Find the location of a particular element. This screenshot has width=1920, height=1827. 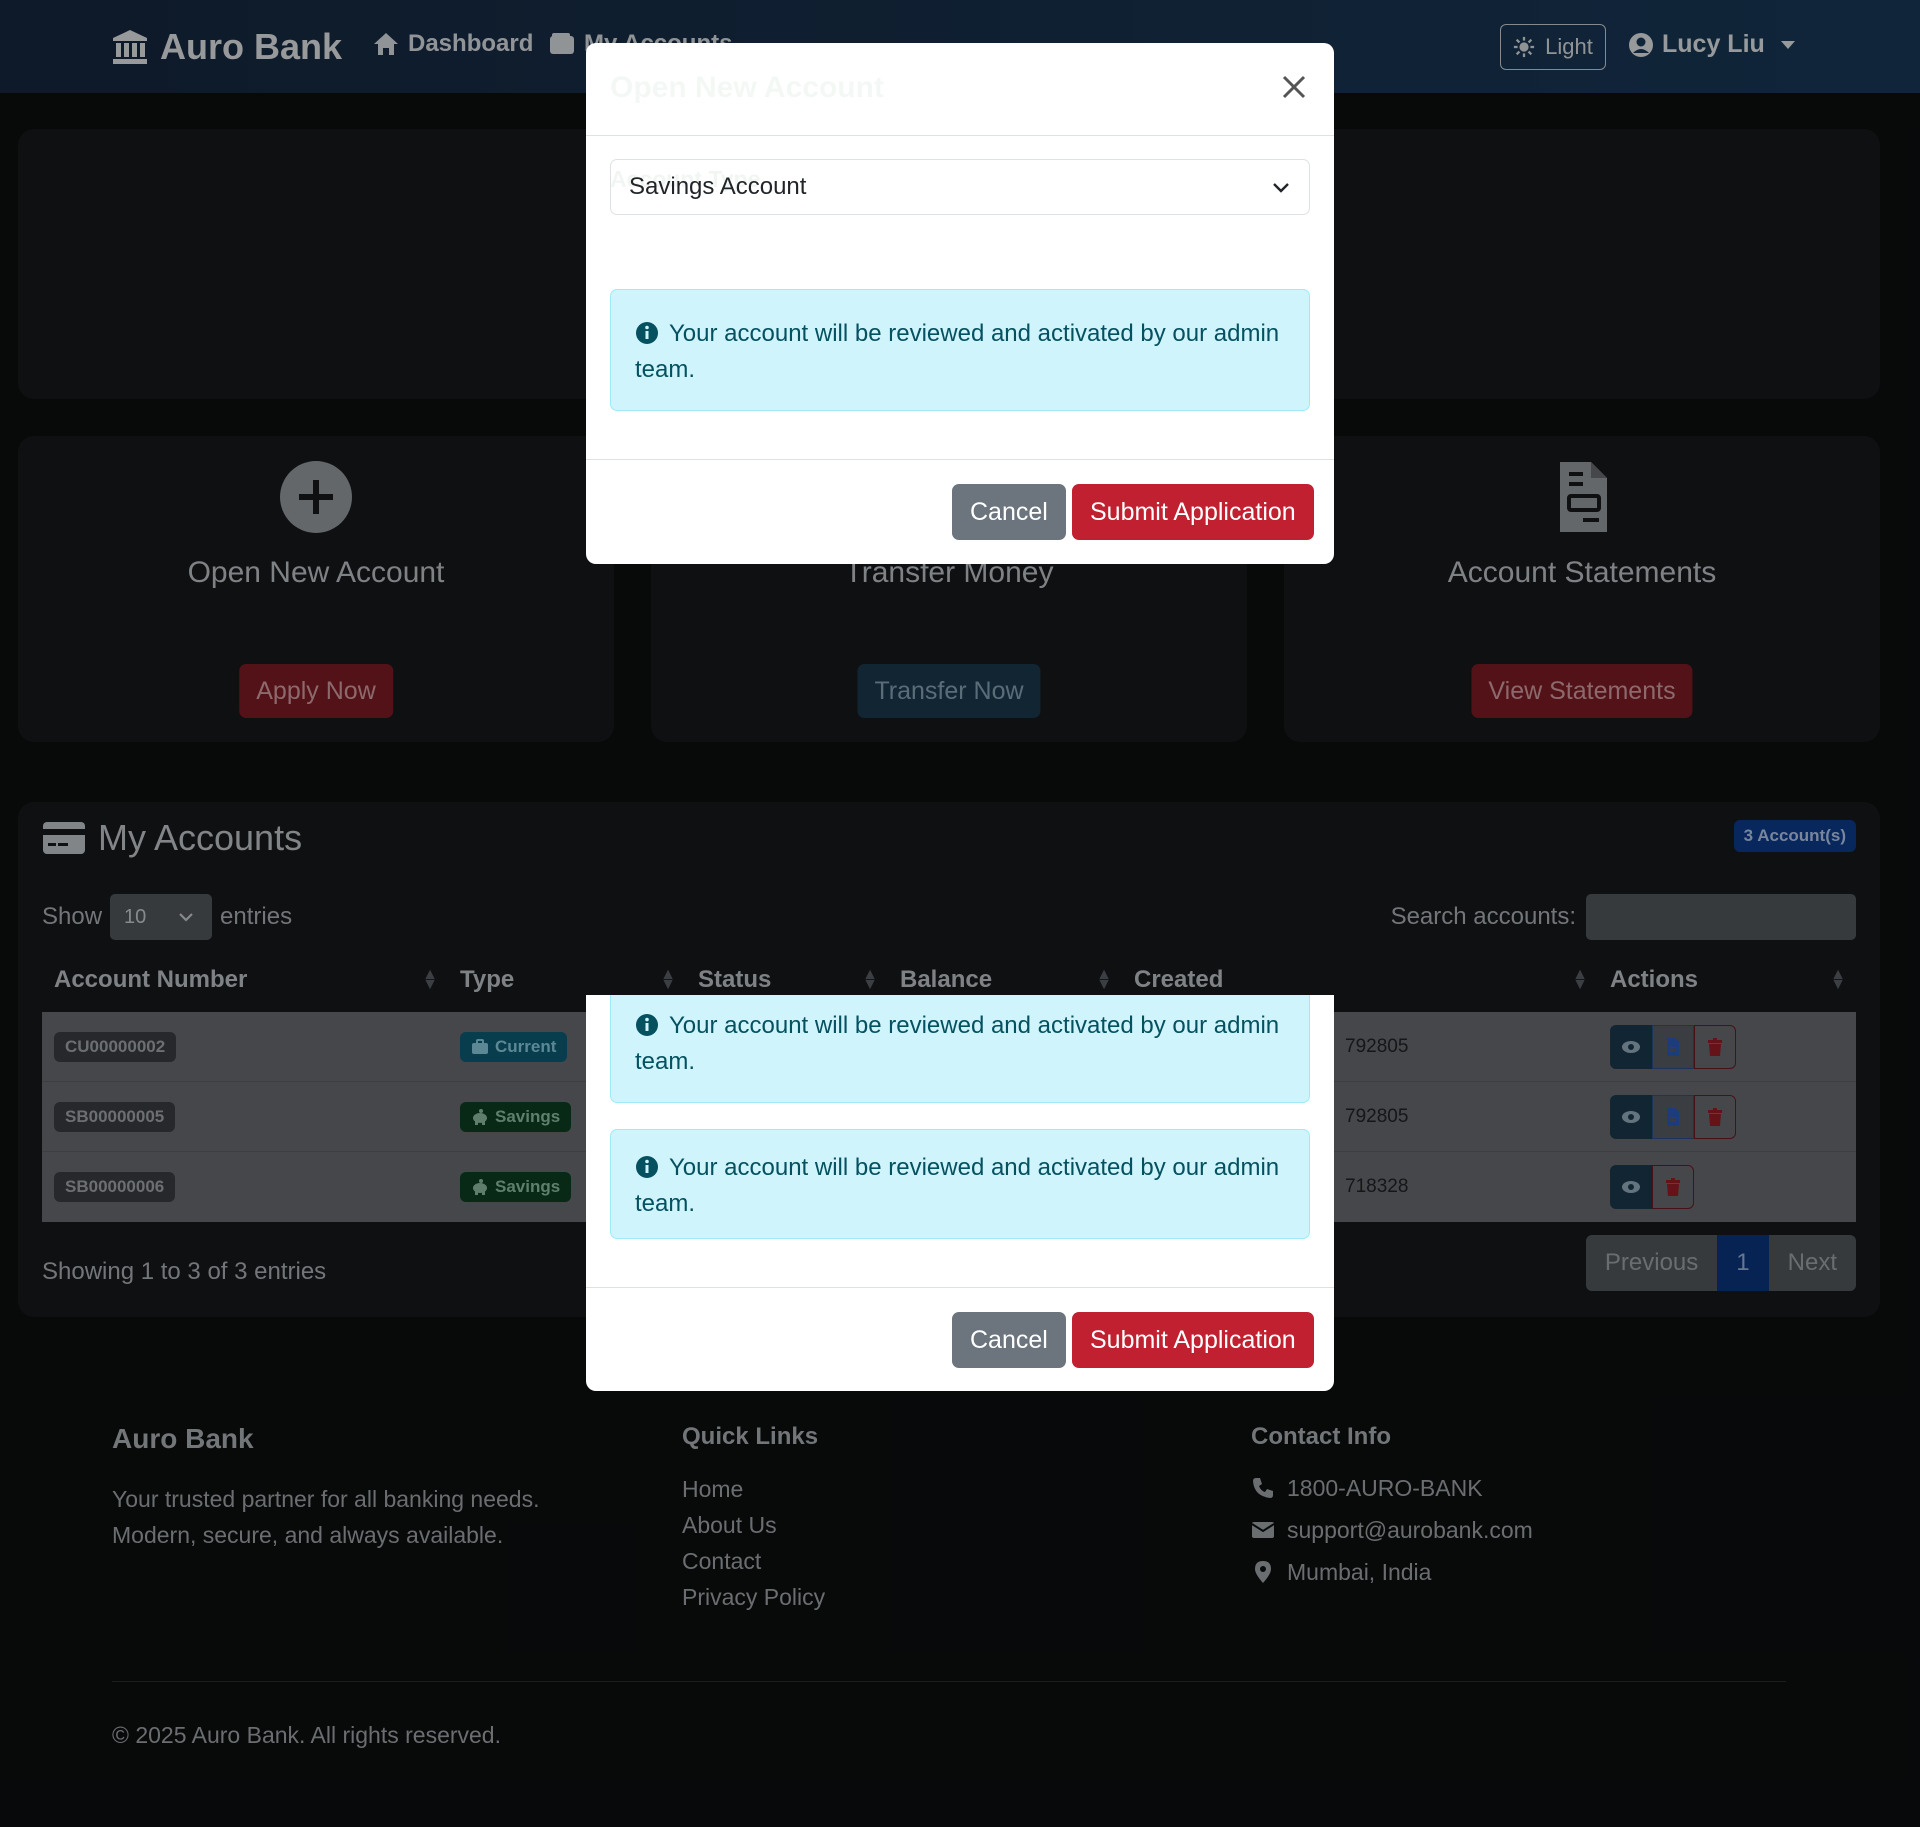

modal-title: Open New Account is located at coordinates (747, 87).